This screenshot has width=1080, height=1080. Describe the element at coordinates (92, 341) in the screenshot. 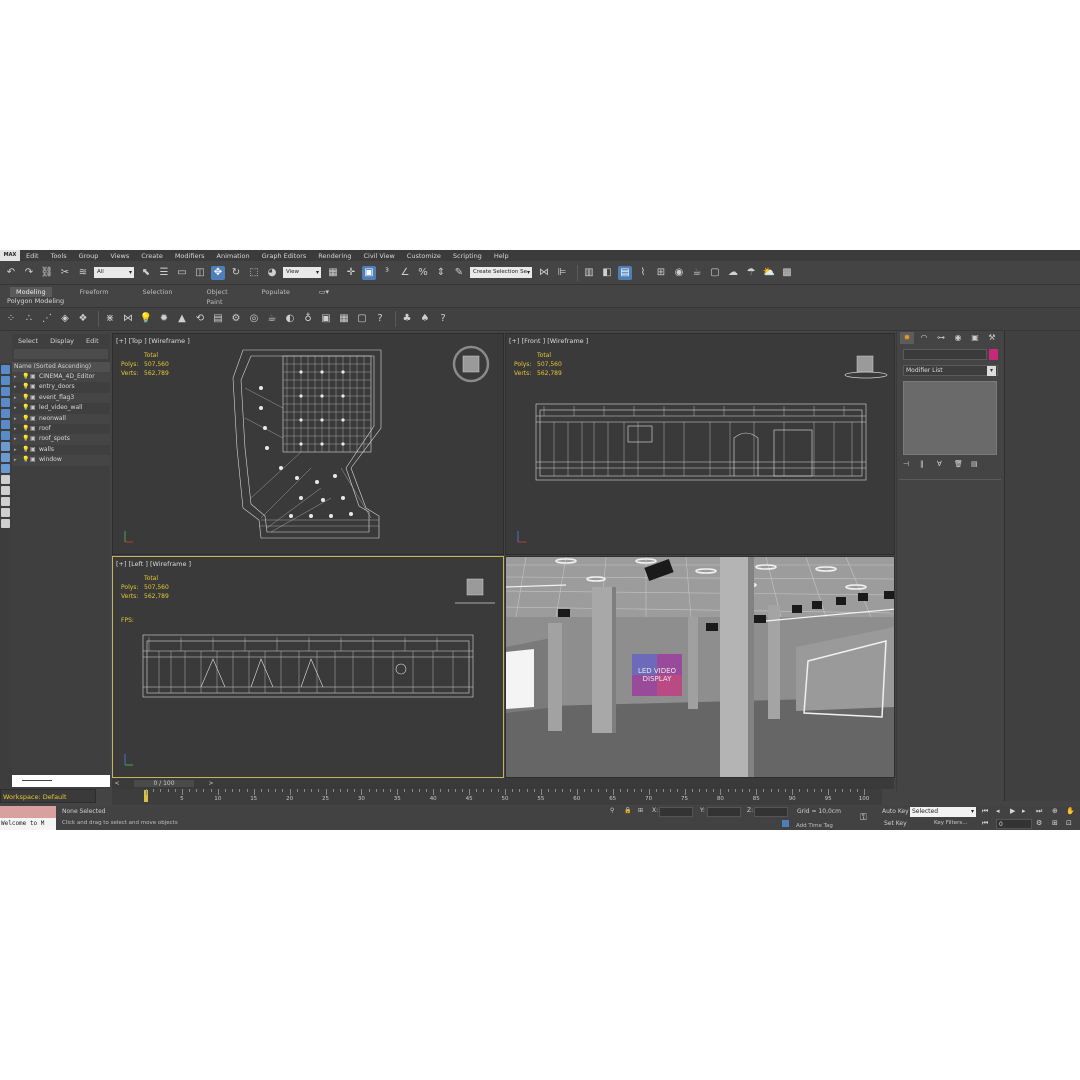

I see `explorer-tab-edit: Edit` at that location.